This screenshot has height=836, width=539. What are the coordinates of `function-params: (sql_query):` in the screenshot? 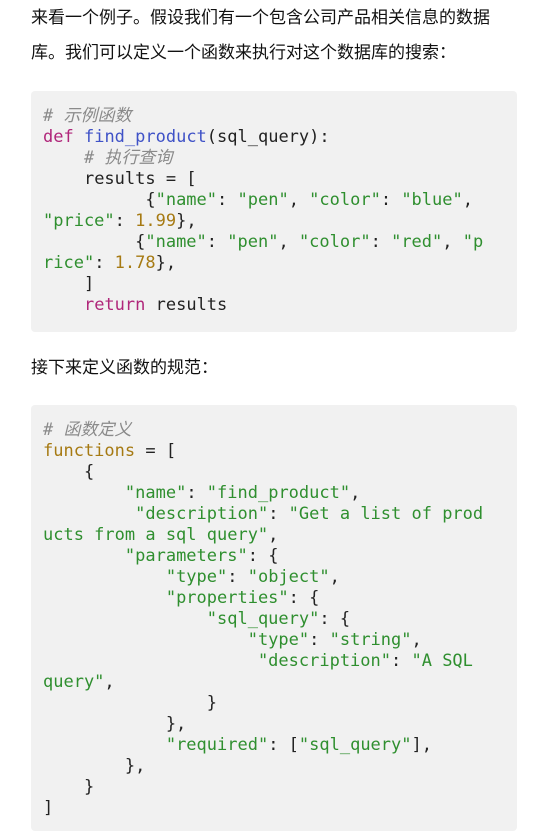 It's located at (268, 137).